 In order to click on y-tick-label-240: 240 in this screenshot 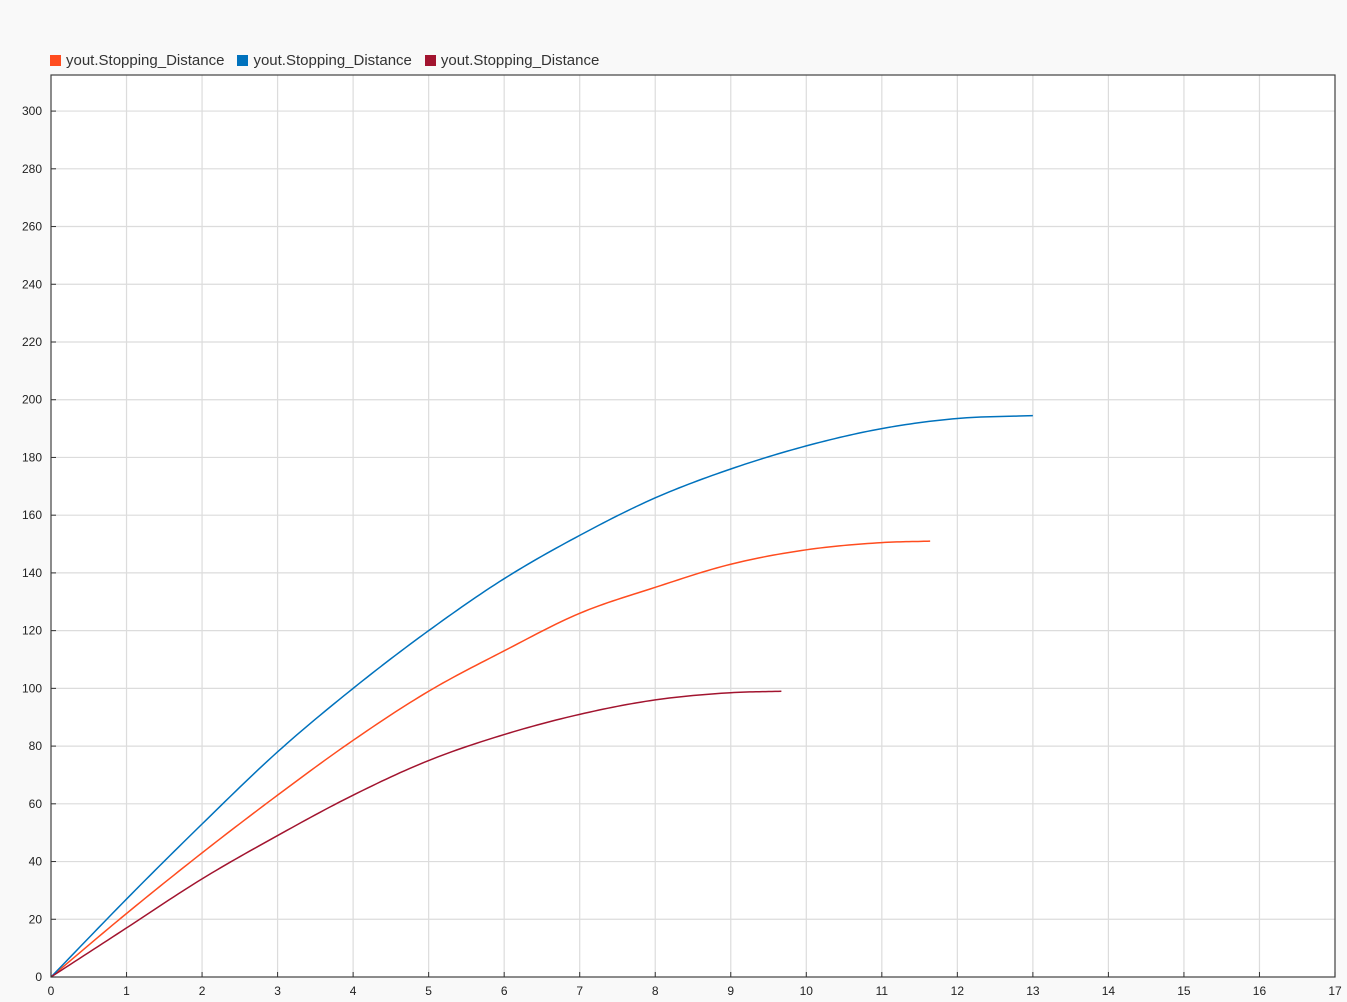, I will do `click(32, 284)`.